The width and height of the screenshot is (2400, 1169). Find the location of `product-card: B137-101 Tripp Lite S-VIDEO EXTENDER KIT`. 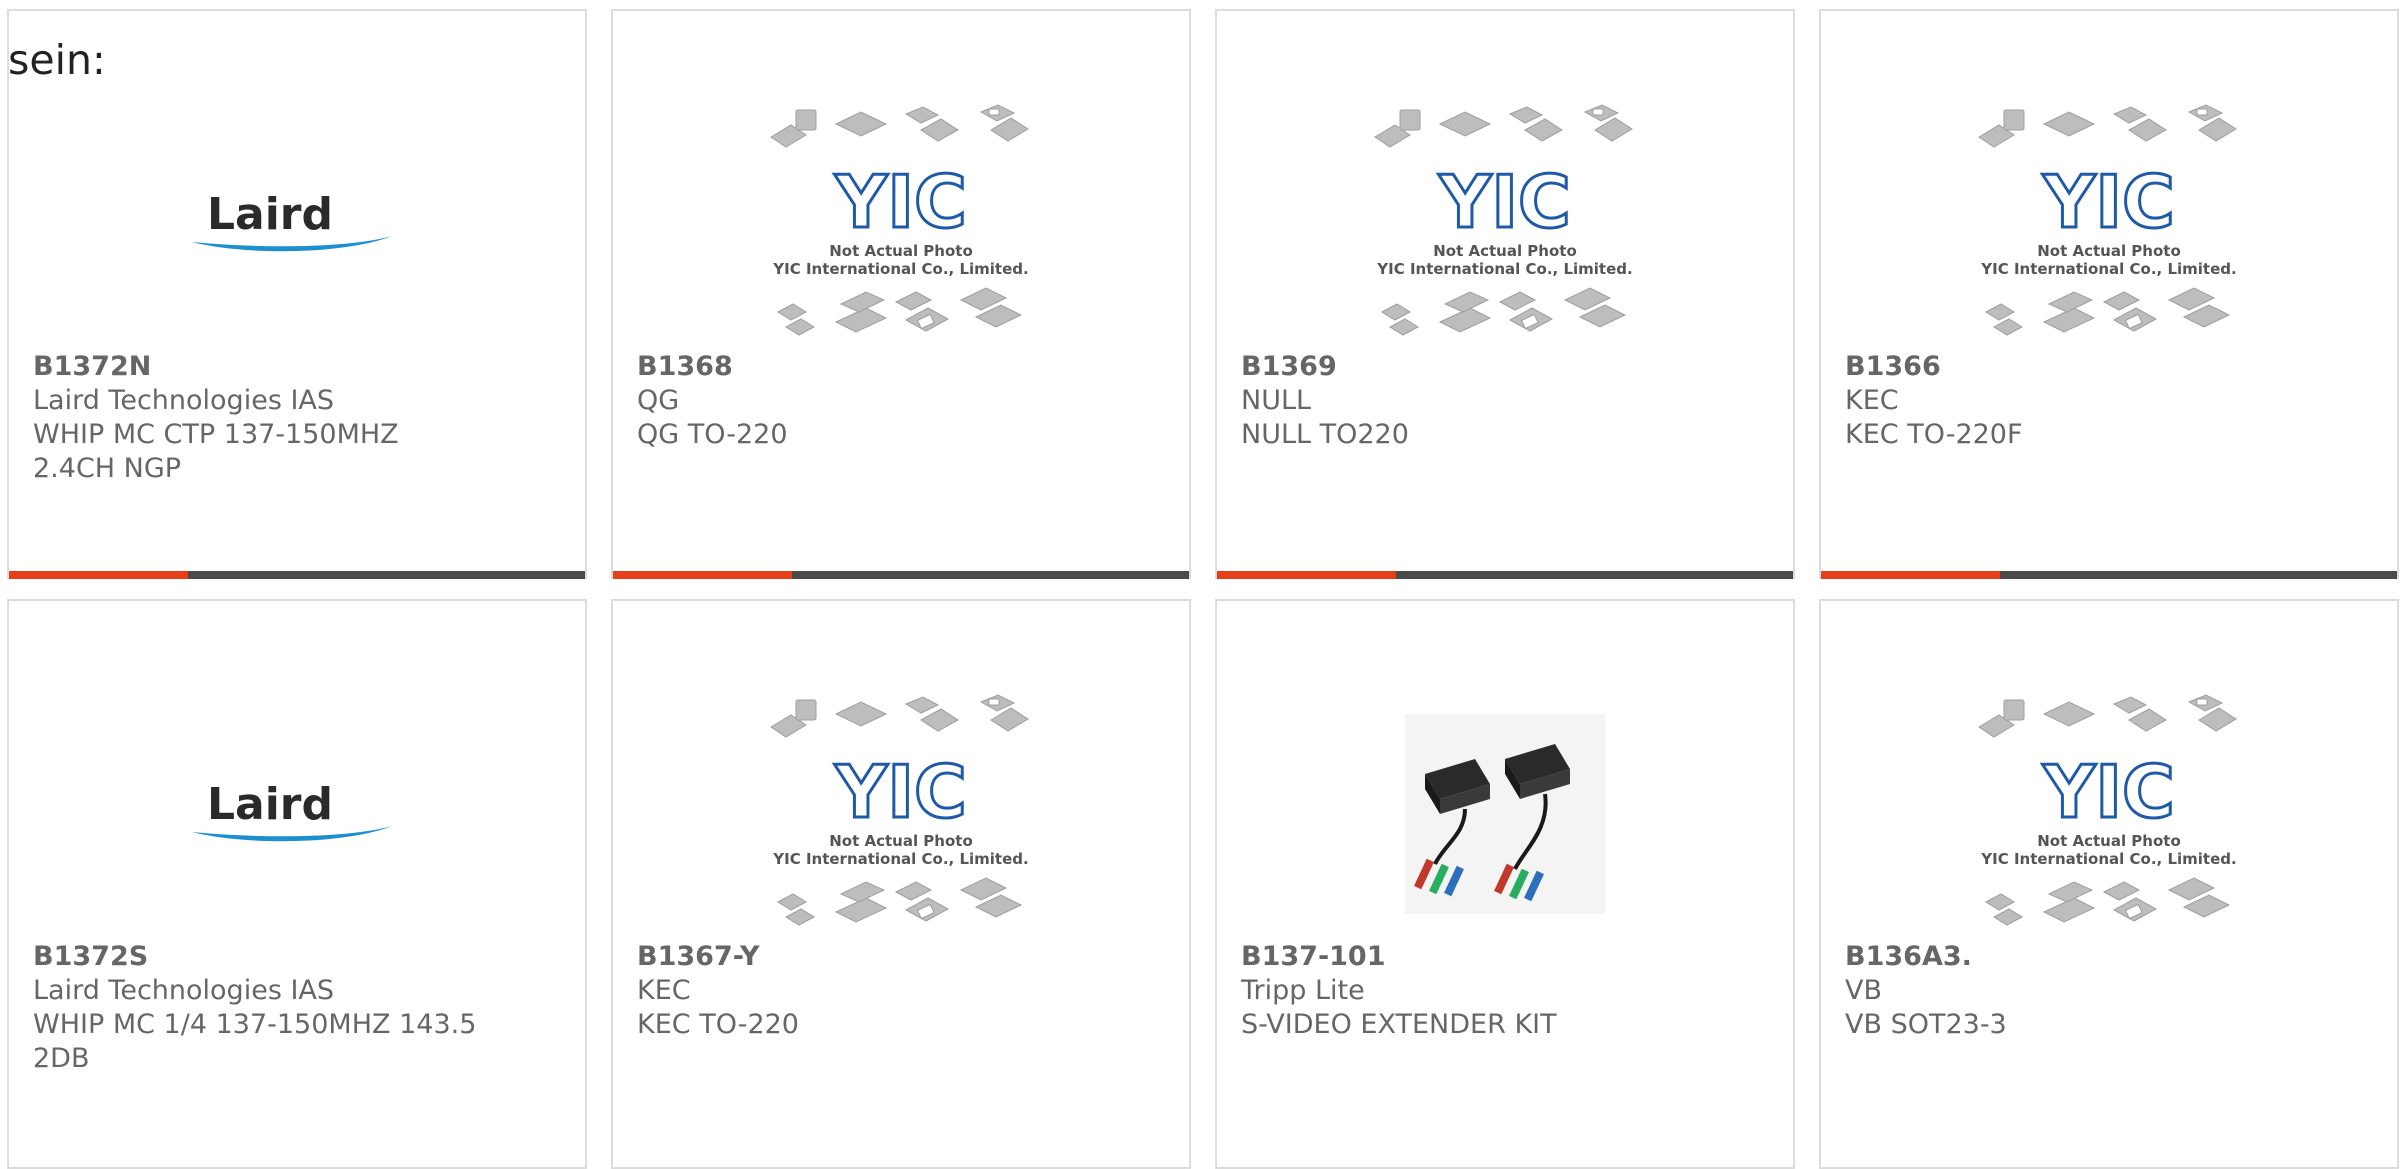

product-card: B137-101 Tripp Lite S-VIDEO EXTENDER KIT is located at coordinates (1505, 884).